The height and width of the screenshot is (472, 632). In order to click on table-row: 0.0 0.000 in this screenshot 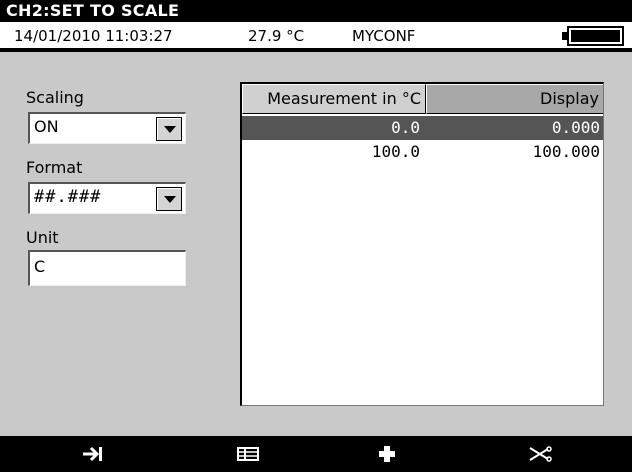, I will do `click(422, 128)`.